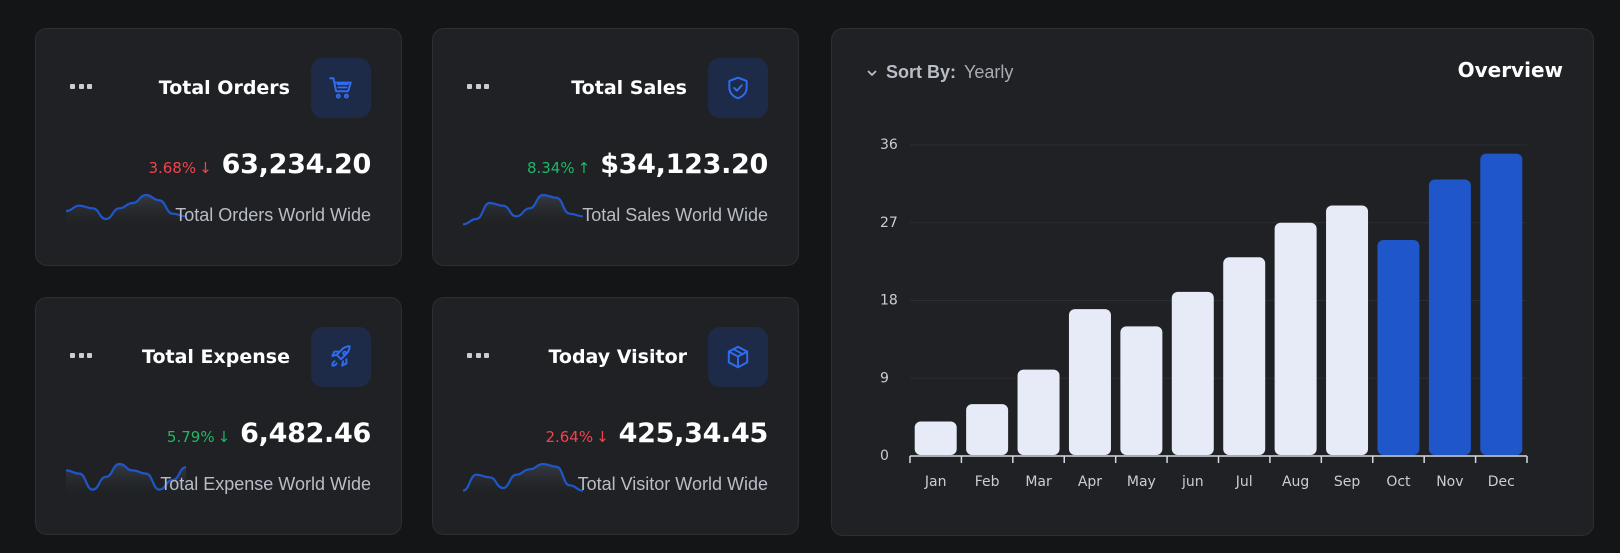 This screenshot has width=1620, height=553. I want to click on value-row: 8.34% ↑ $34,123.20, so click(647, 164).